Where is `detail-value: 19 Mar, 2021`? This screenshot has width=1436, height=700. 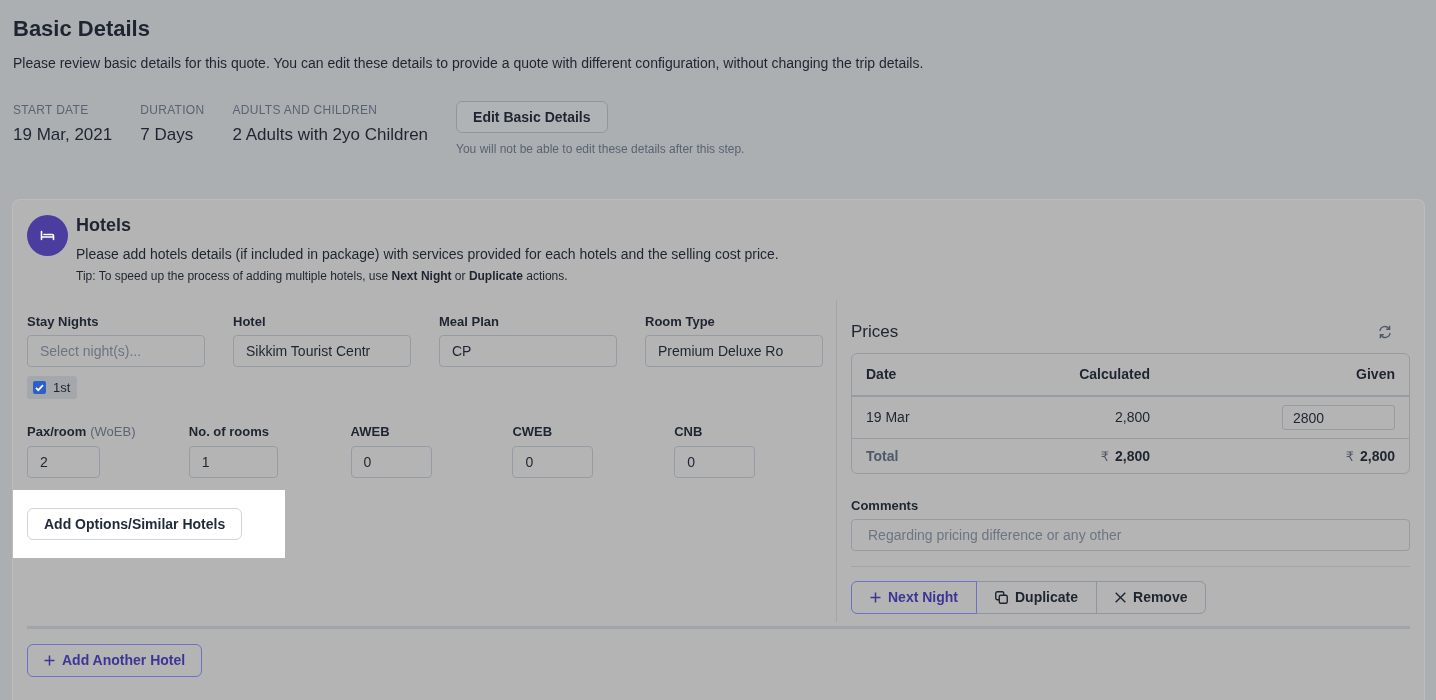 detail-value: 19 Mar, 2021 is located at coordinates (63, 135).